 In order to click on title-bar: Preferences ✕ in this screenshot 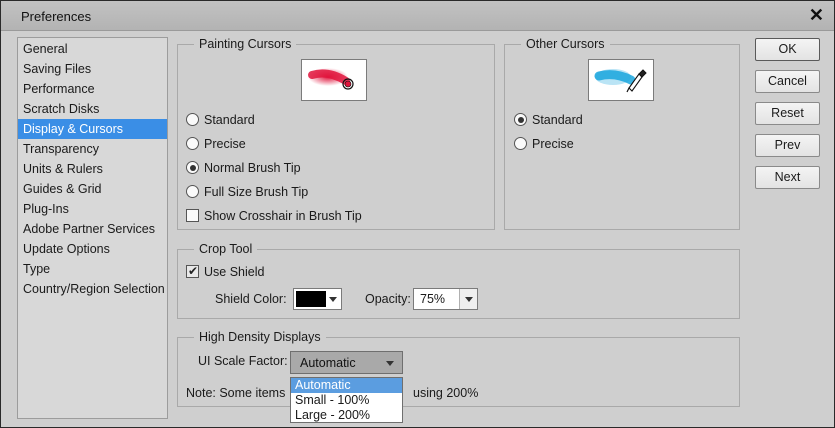, I will do `click(417, 16)`.